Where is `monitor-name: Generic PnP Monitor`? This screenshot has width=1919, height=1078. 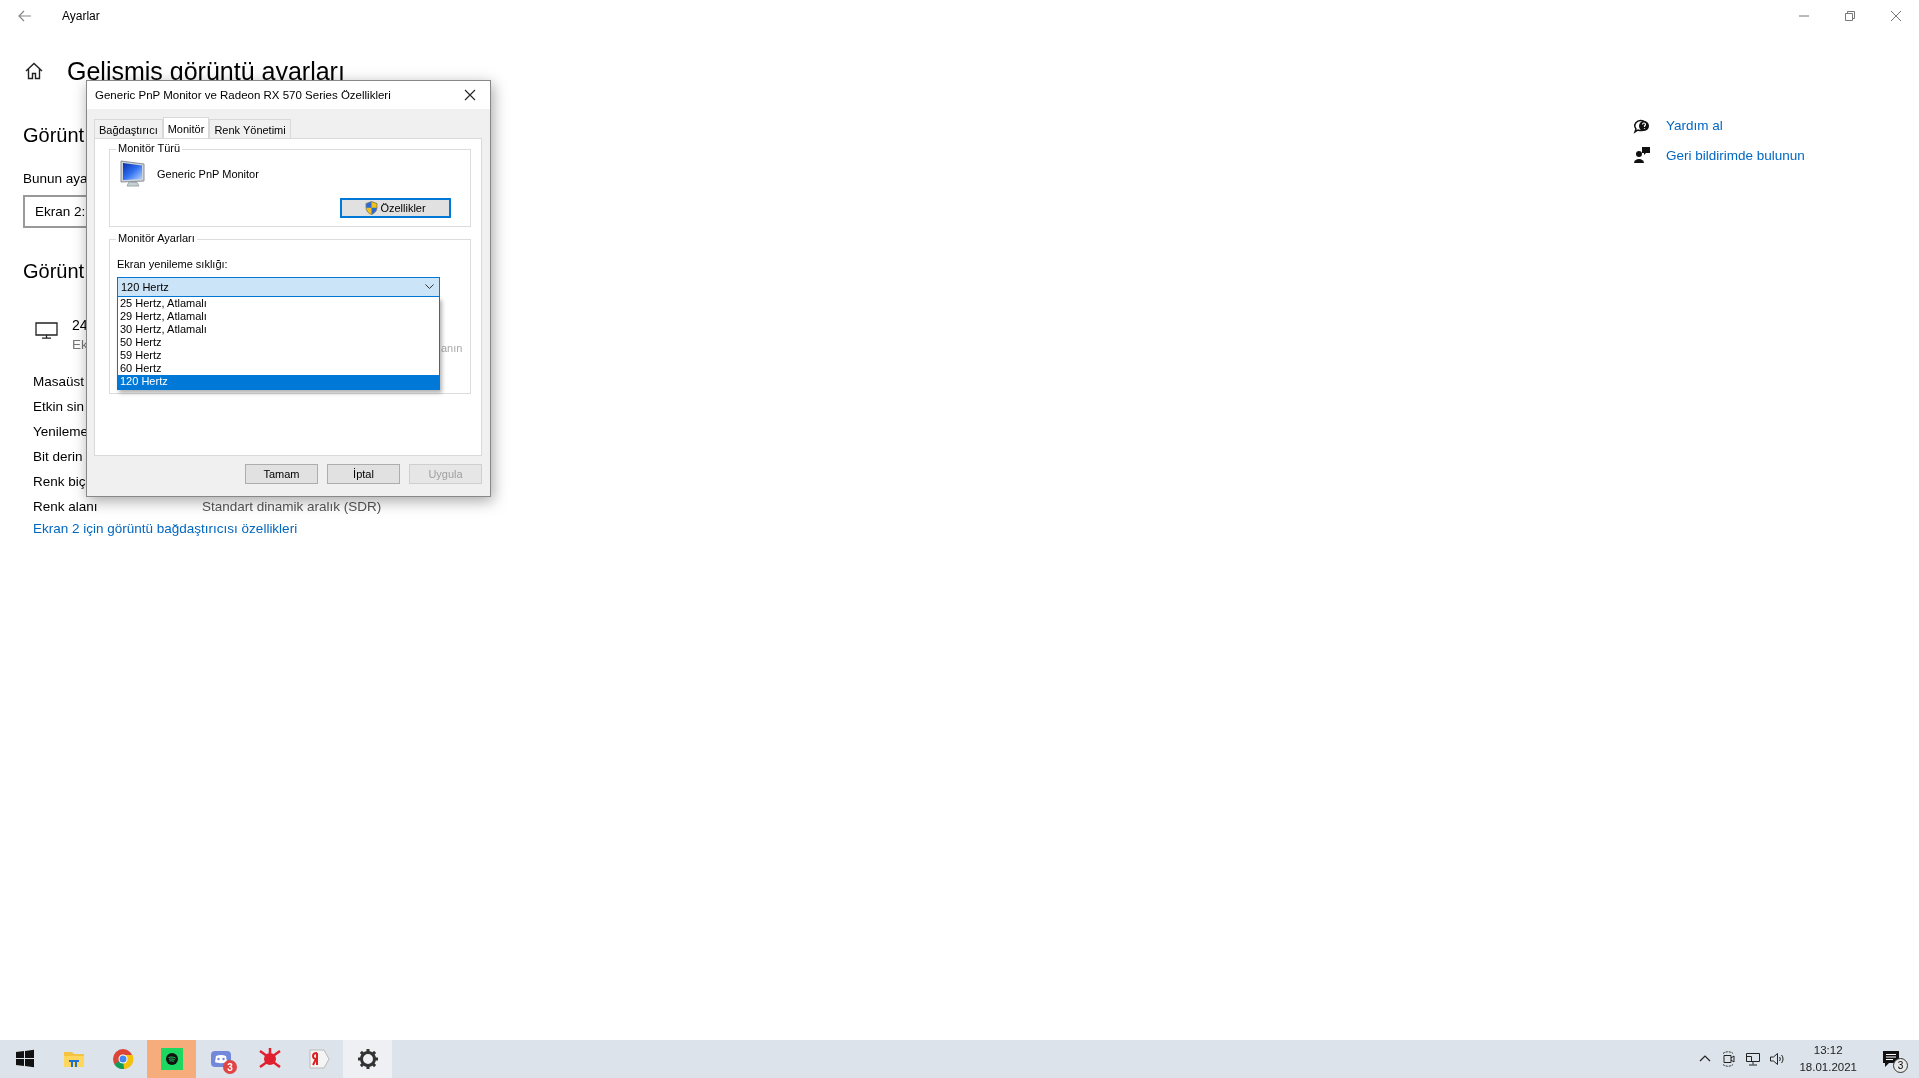
monitor-name: Generic PnP Monitor is located at coordinates (208, 174).